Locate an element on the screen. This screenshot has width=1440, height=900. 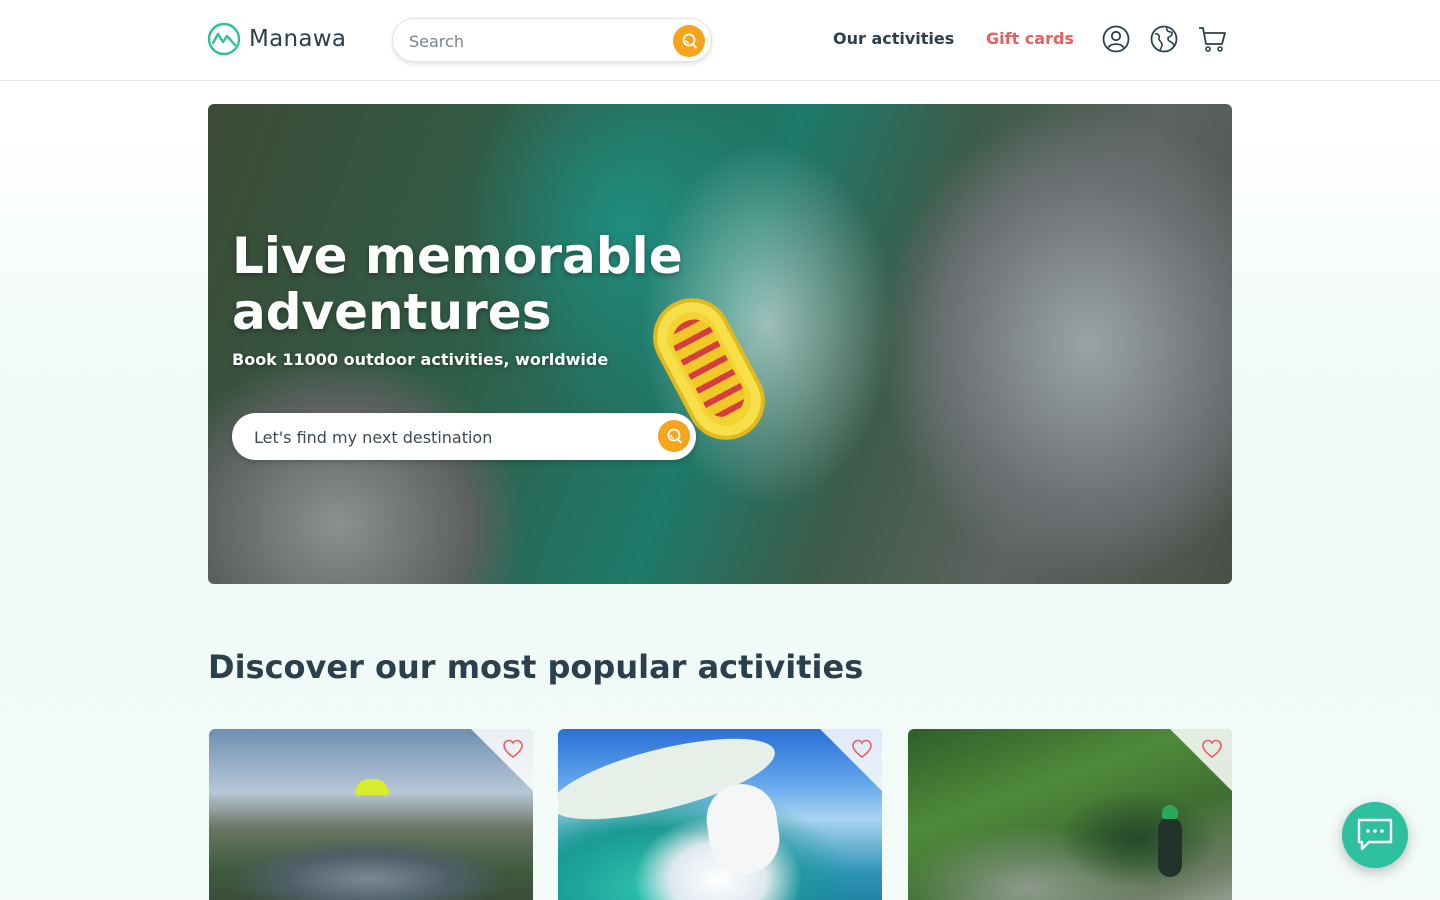
account-button is located at coordinates (1116, 39).